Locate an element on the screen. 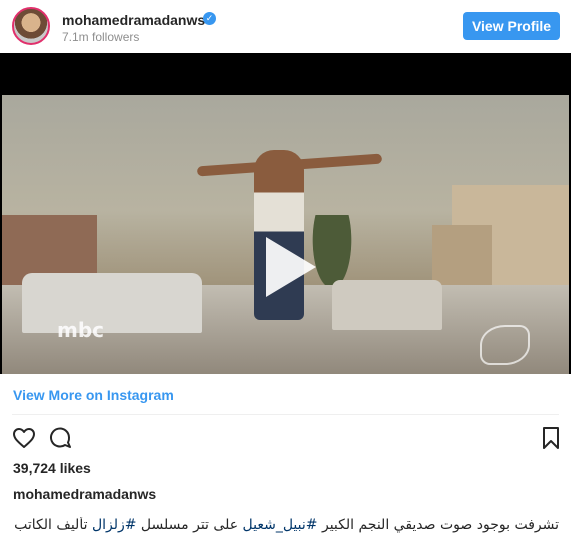  hashtag-link: #زلزال is located at coordinates (114, 525).